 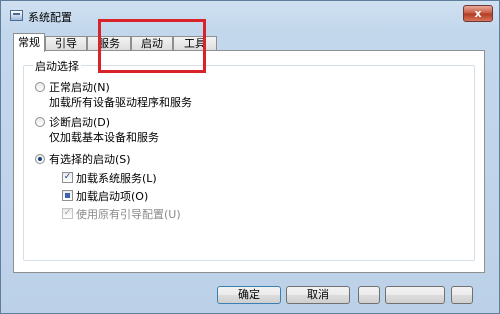 I want to click on use-original-boot-config-checkbox: ✓, so click(x=67, y=213).